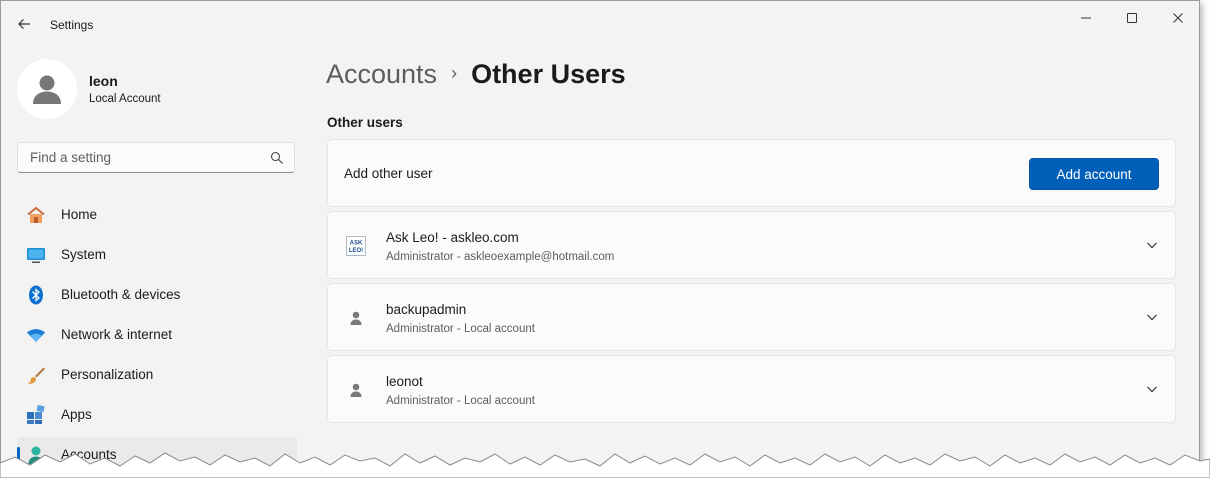  I want to click on sidebar-item-label: Network & internet, so click(117, 334).